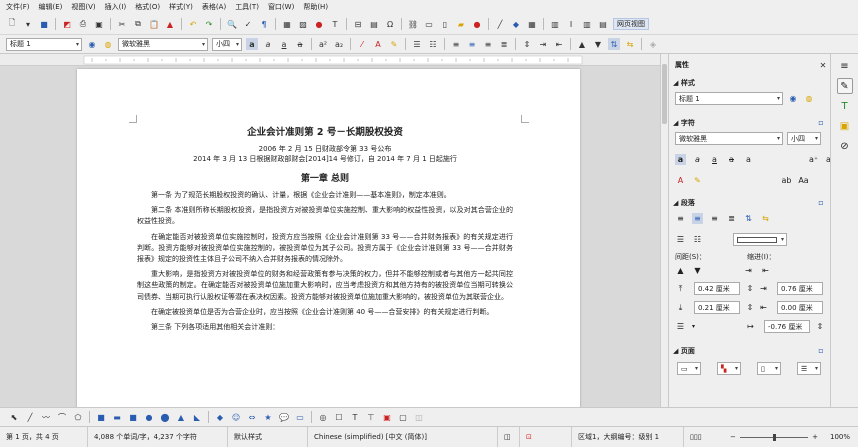  I want to click on insert-chart-icon: ●, so click(319, 24).